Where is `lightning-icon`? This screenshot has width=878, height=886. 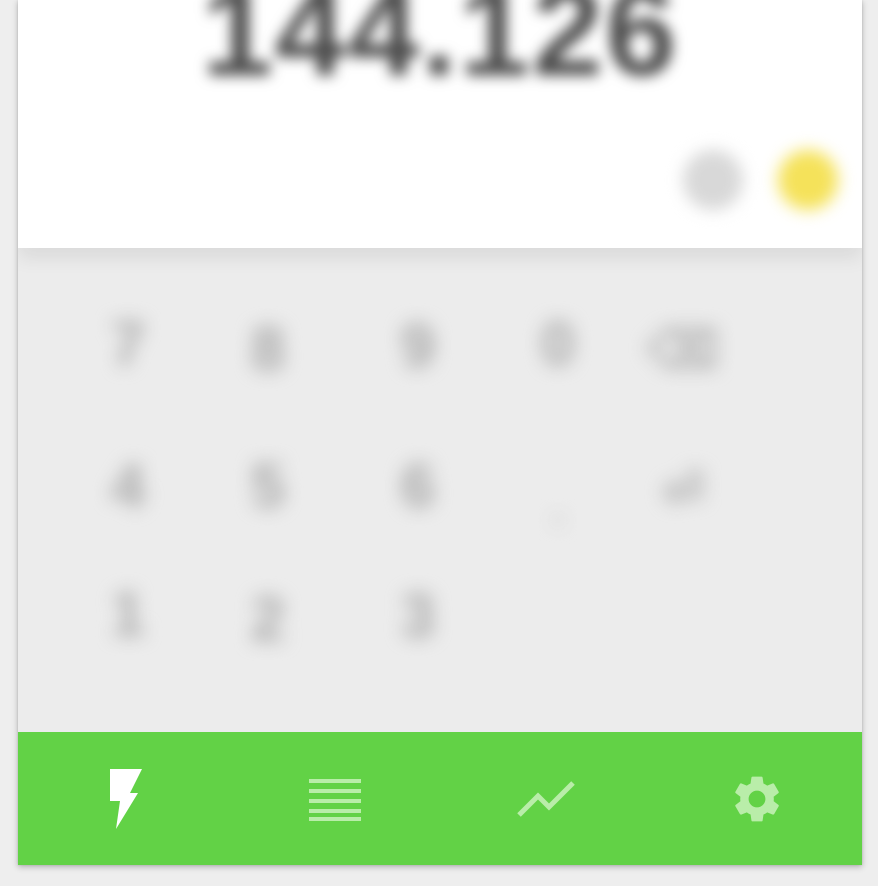
lightning-icon is located at coordinates (124, 799).